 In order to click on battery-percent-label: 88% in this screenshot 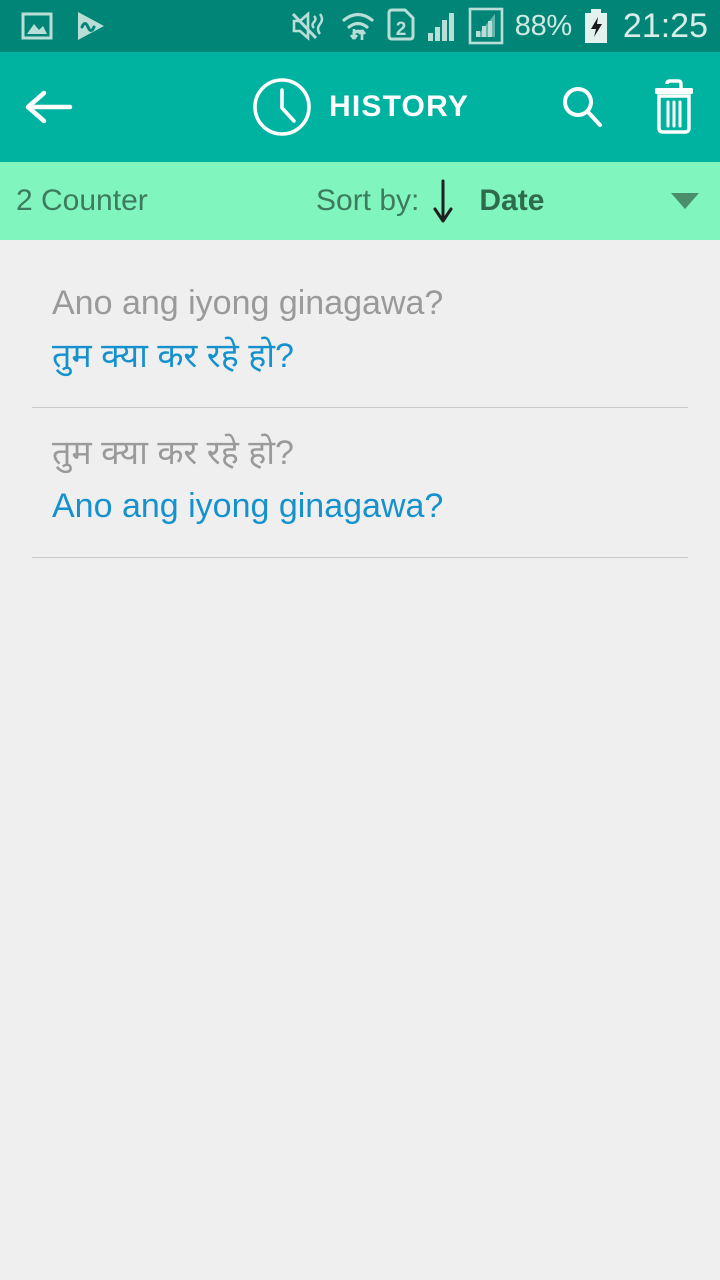, I will do `click(543, 25)`.